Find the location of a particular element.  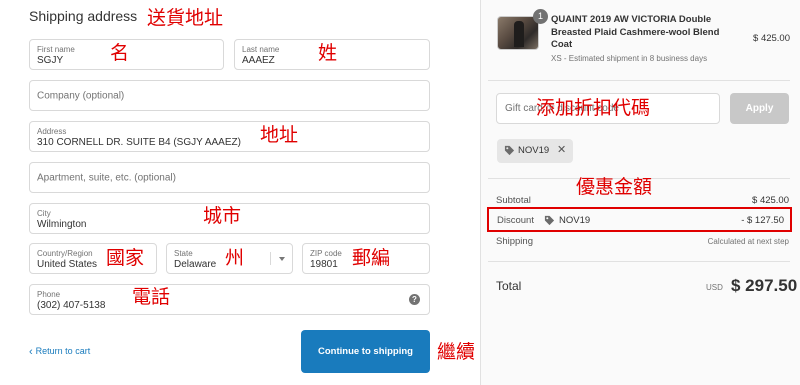

annotation-phone: 電話 is located at coordinates (151, 297).